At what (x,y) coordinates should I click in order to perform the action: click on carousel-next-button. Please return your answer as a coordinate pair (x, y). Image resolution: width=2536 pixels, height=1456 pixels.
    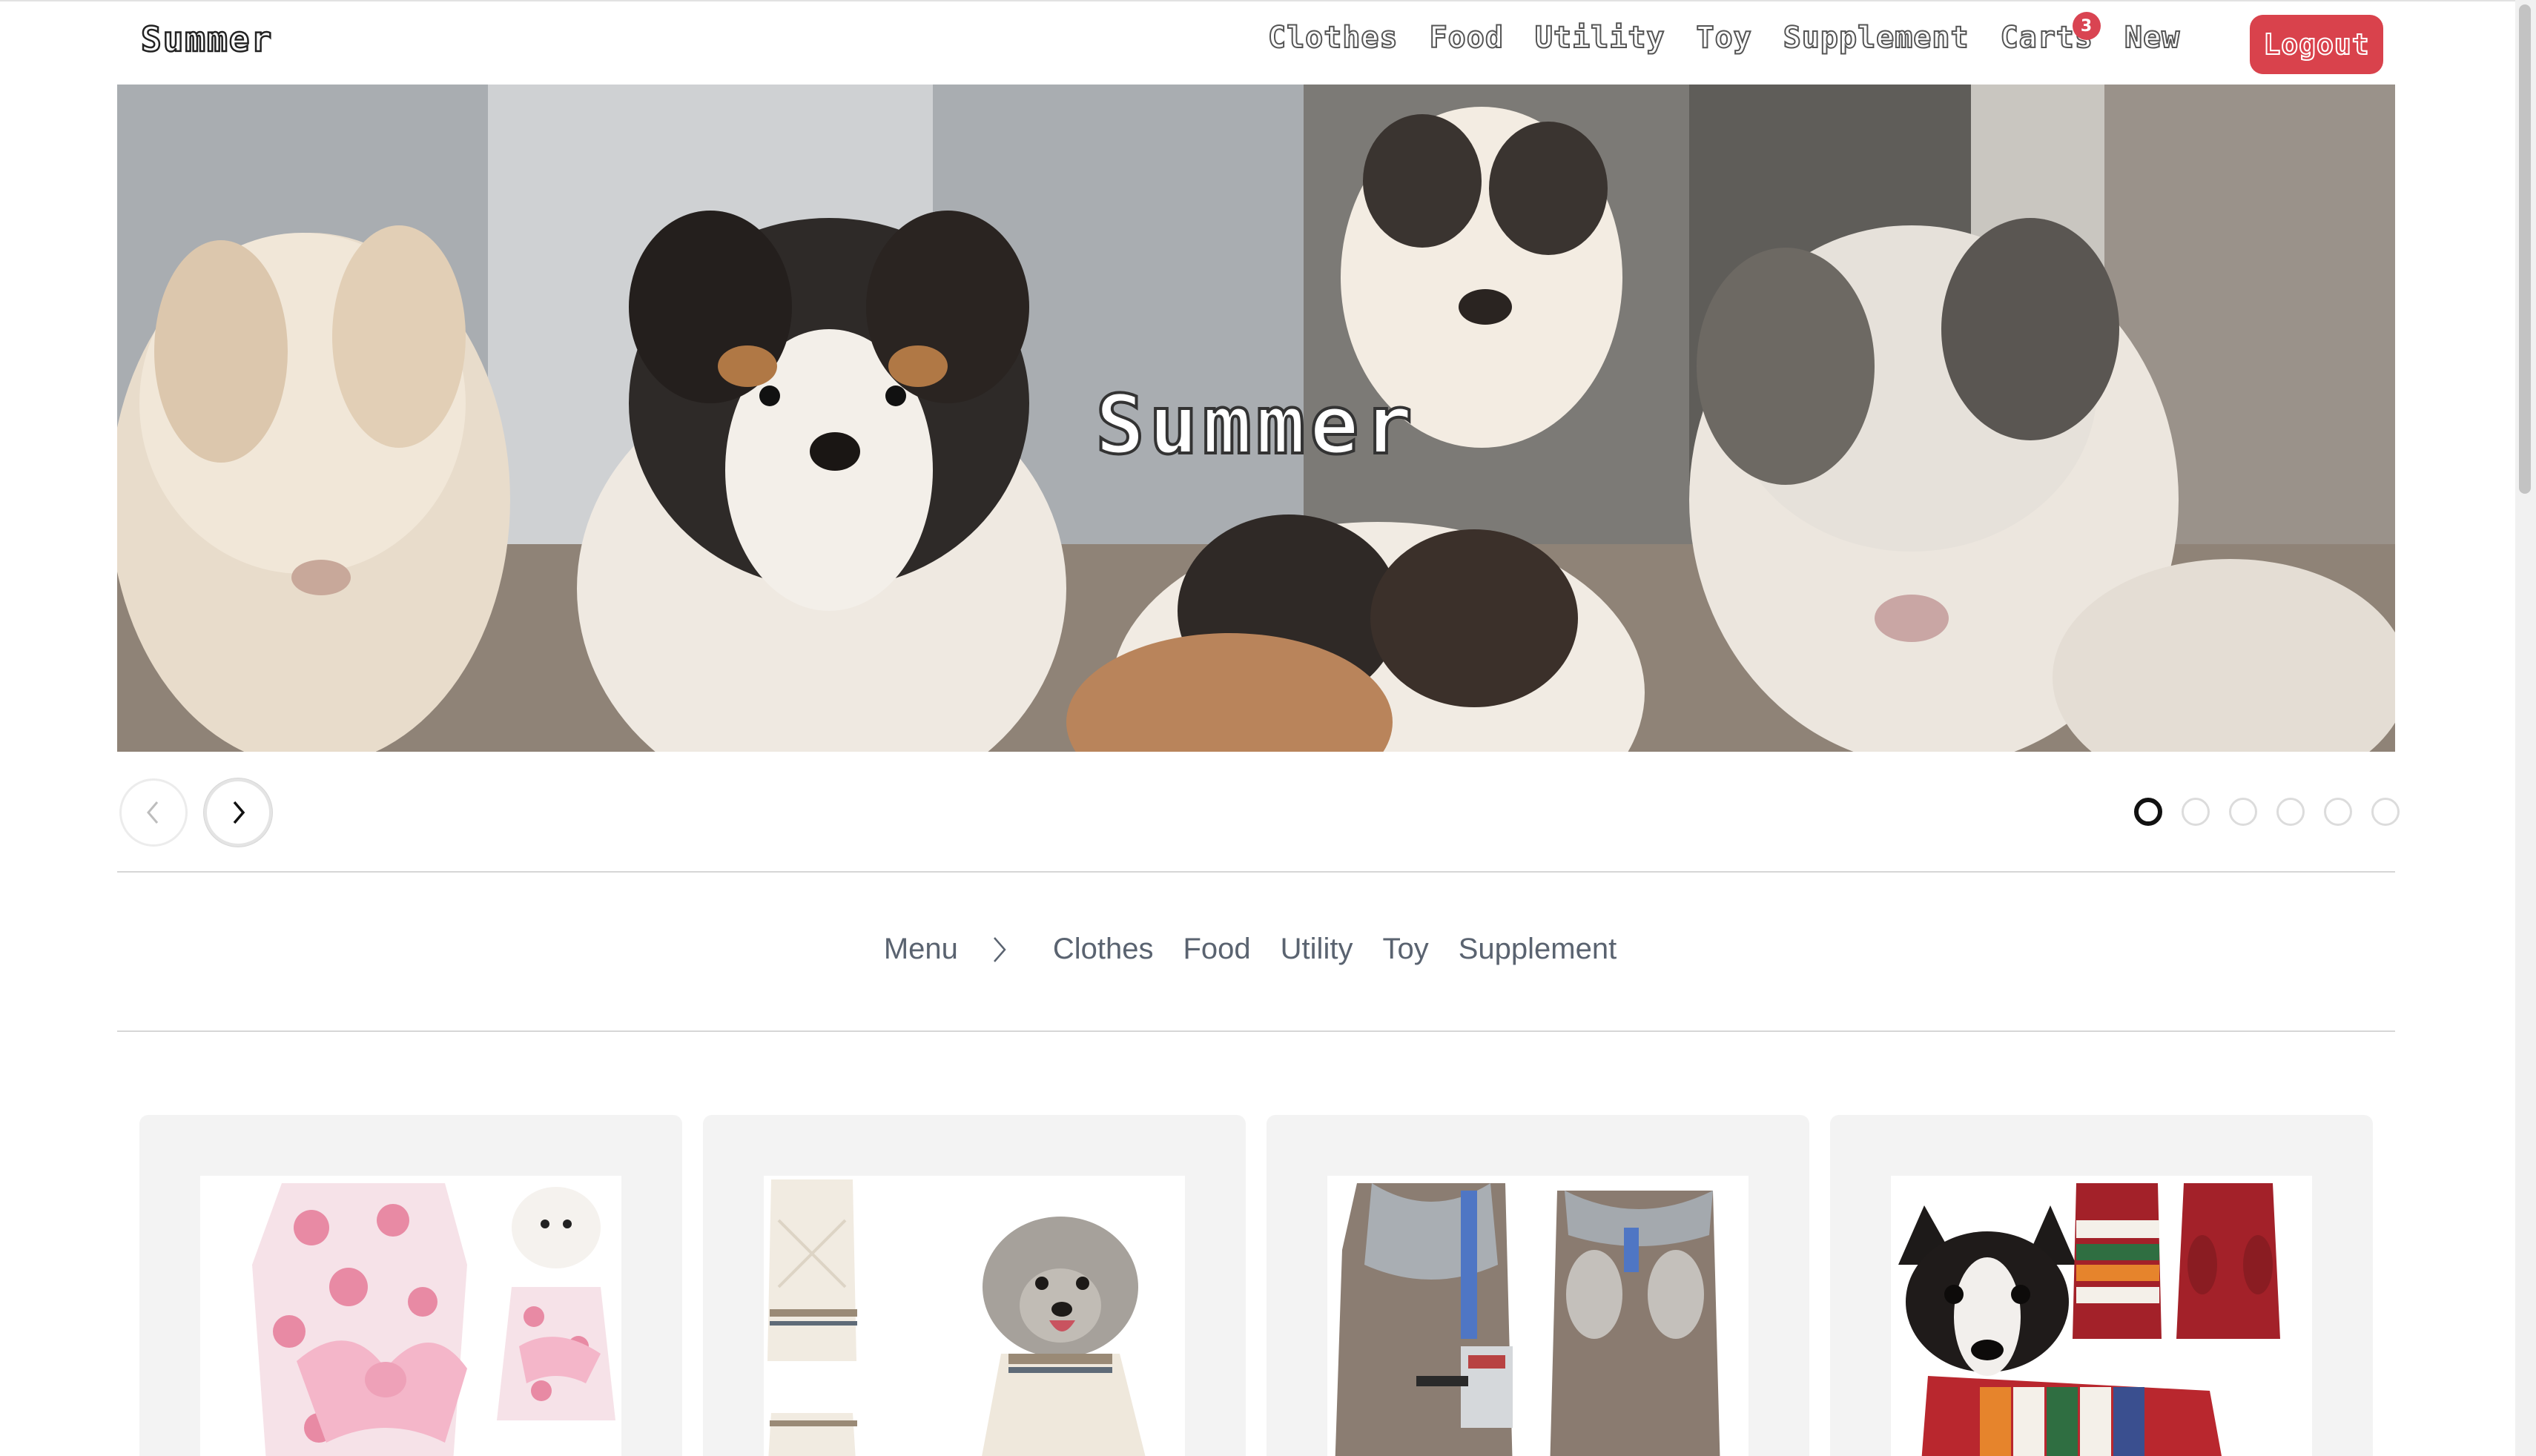
    Looking at the image, I should click on (238, 812).